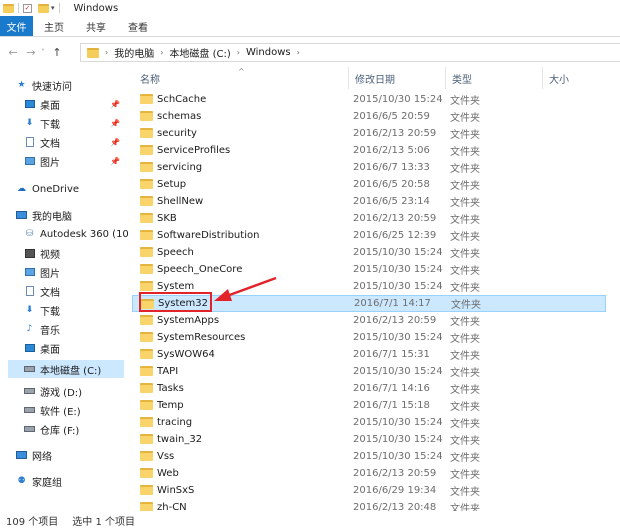  What do you see at coordinates (34, 455) in the screenshot?
I see `sidebar-item-network: 网络` at bounding box center [34, 455].